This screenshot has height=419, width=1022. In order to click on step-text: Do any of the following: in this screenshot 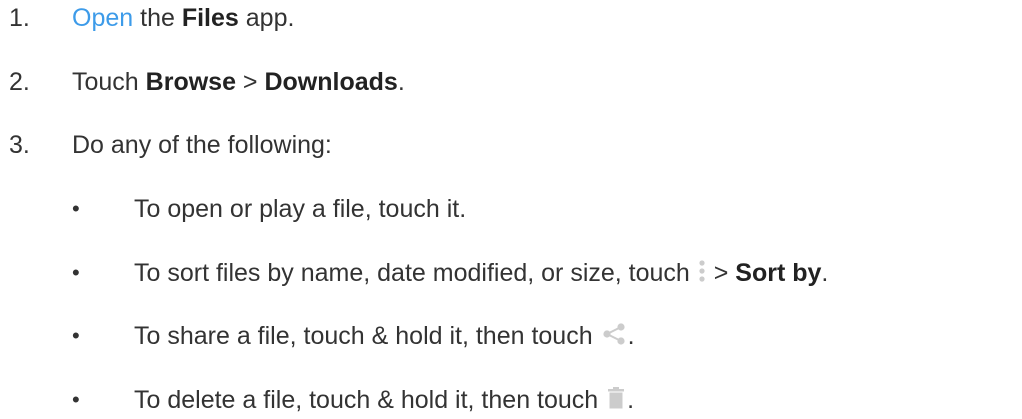, I will do `click(202, 145)`.